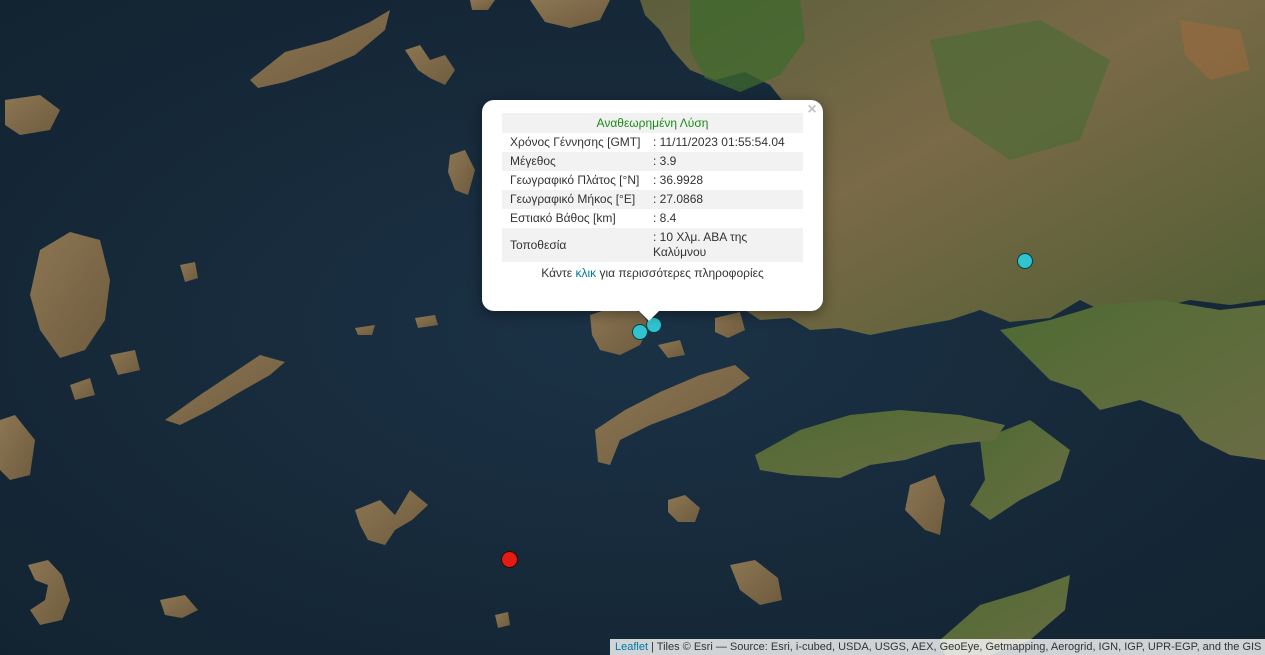  Describe the element at coordinates (652, 180) in the screenshot. I see `row-latitude: Γεωγραφικό Πλάτος [°N] : 36.9928` at that location.